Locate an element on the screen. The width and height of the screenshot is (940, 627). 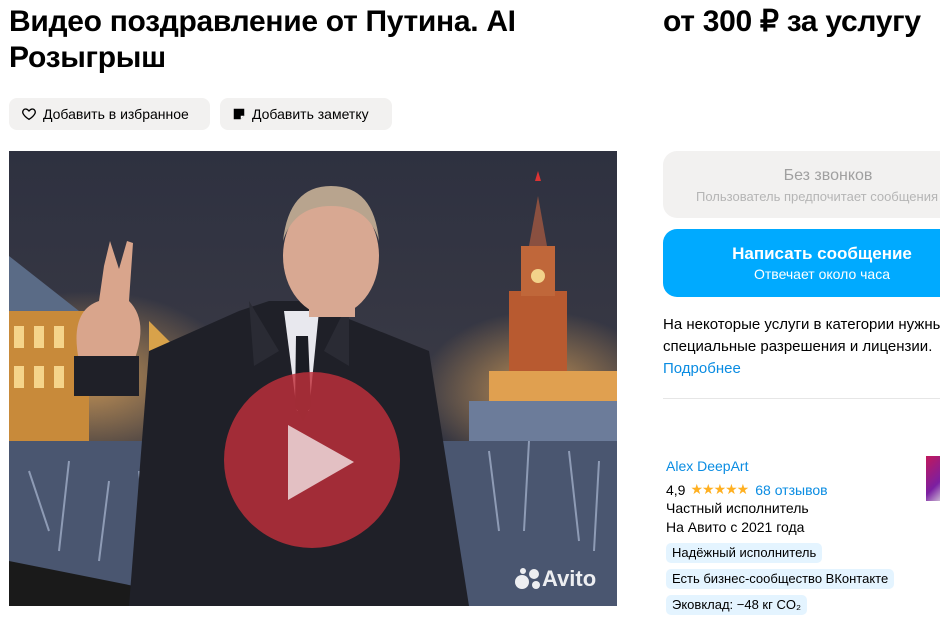
seller-avatar is located at coordinates (933, 478).